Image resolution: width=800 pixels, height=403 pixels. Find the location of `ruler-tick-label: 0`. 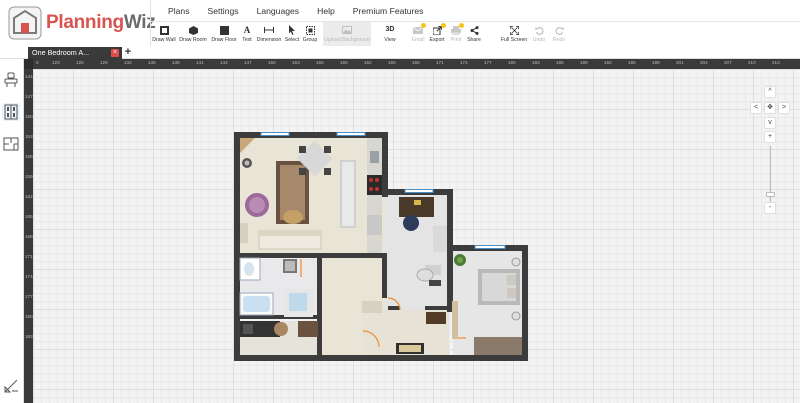

ruler-tick-label: 0 is located at coordinates (37, 62).